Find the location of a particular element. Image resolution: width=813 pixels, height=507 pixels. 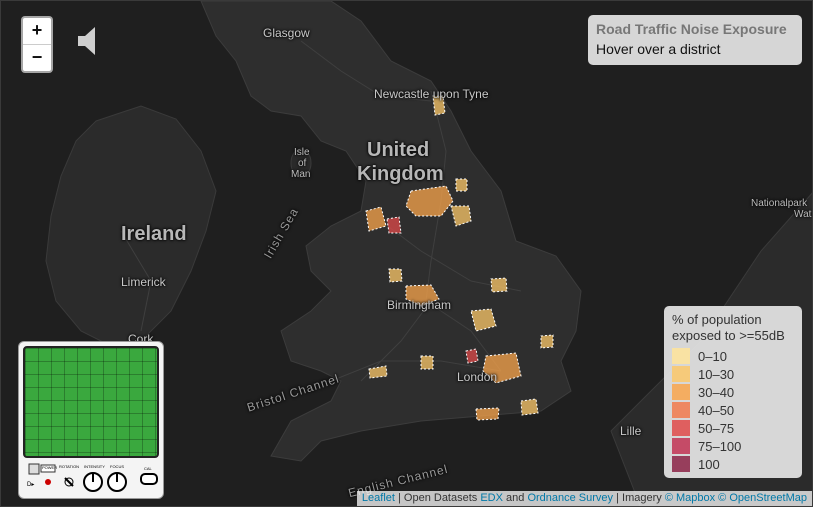

attrib-open-datasets: | Open Datasets is located at coordinates (437, 498).